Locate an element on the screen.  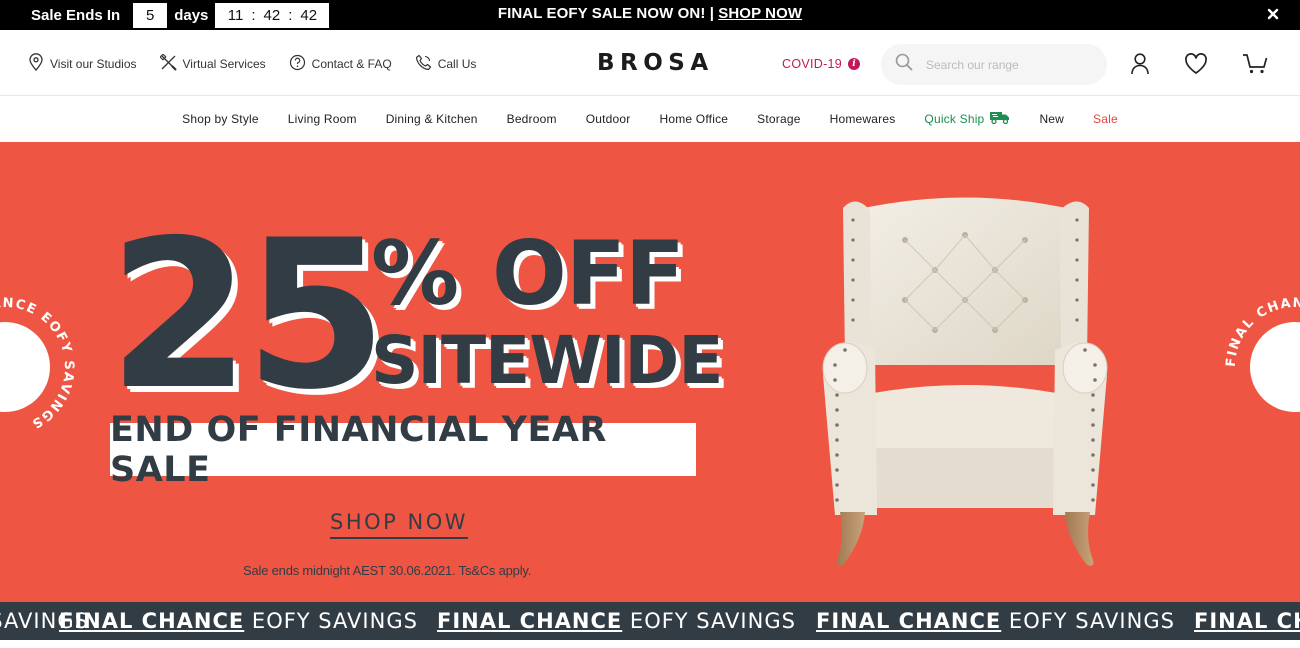
hero-sale-banner: END OF FINANCIAL YEAR SALE is located at coordinates (403, 450).